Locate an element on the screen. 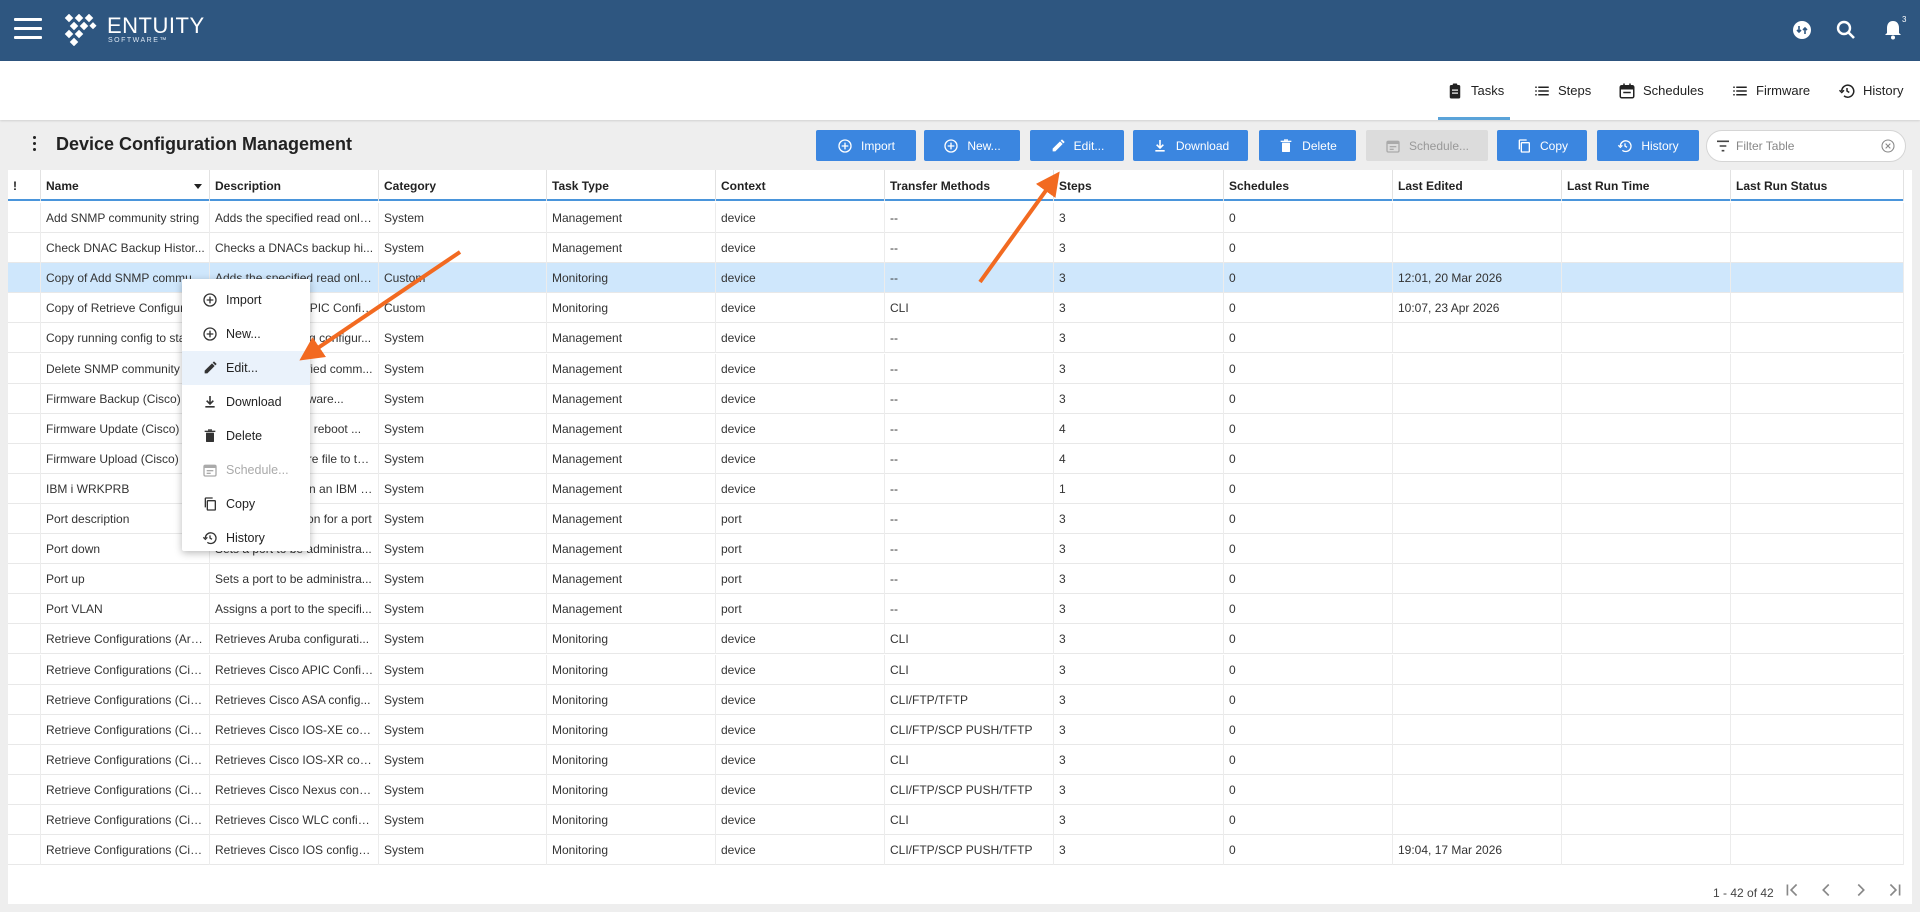  tab-schedules: Schedules is located at coordinates (1661, 90).